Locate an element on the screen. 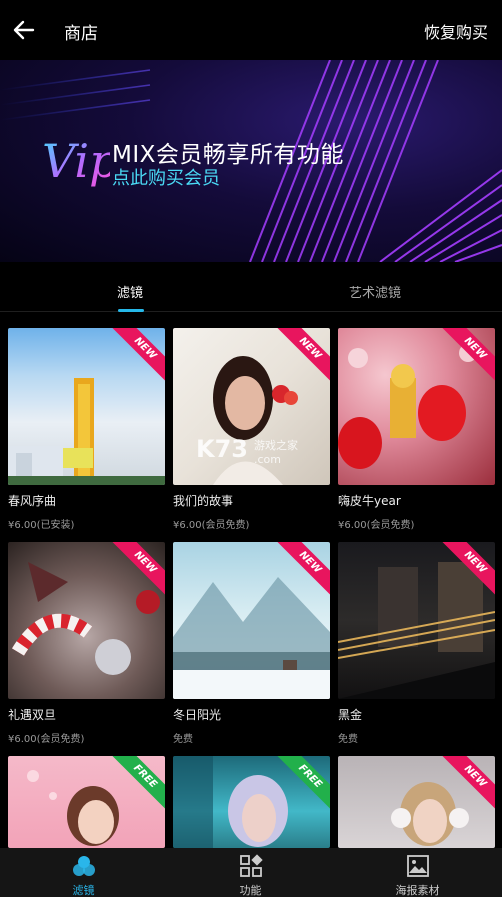 This screenshot has width=502, height=897. filter-name: 我们的故事 is located at coordinates (203, 501).